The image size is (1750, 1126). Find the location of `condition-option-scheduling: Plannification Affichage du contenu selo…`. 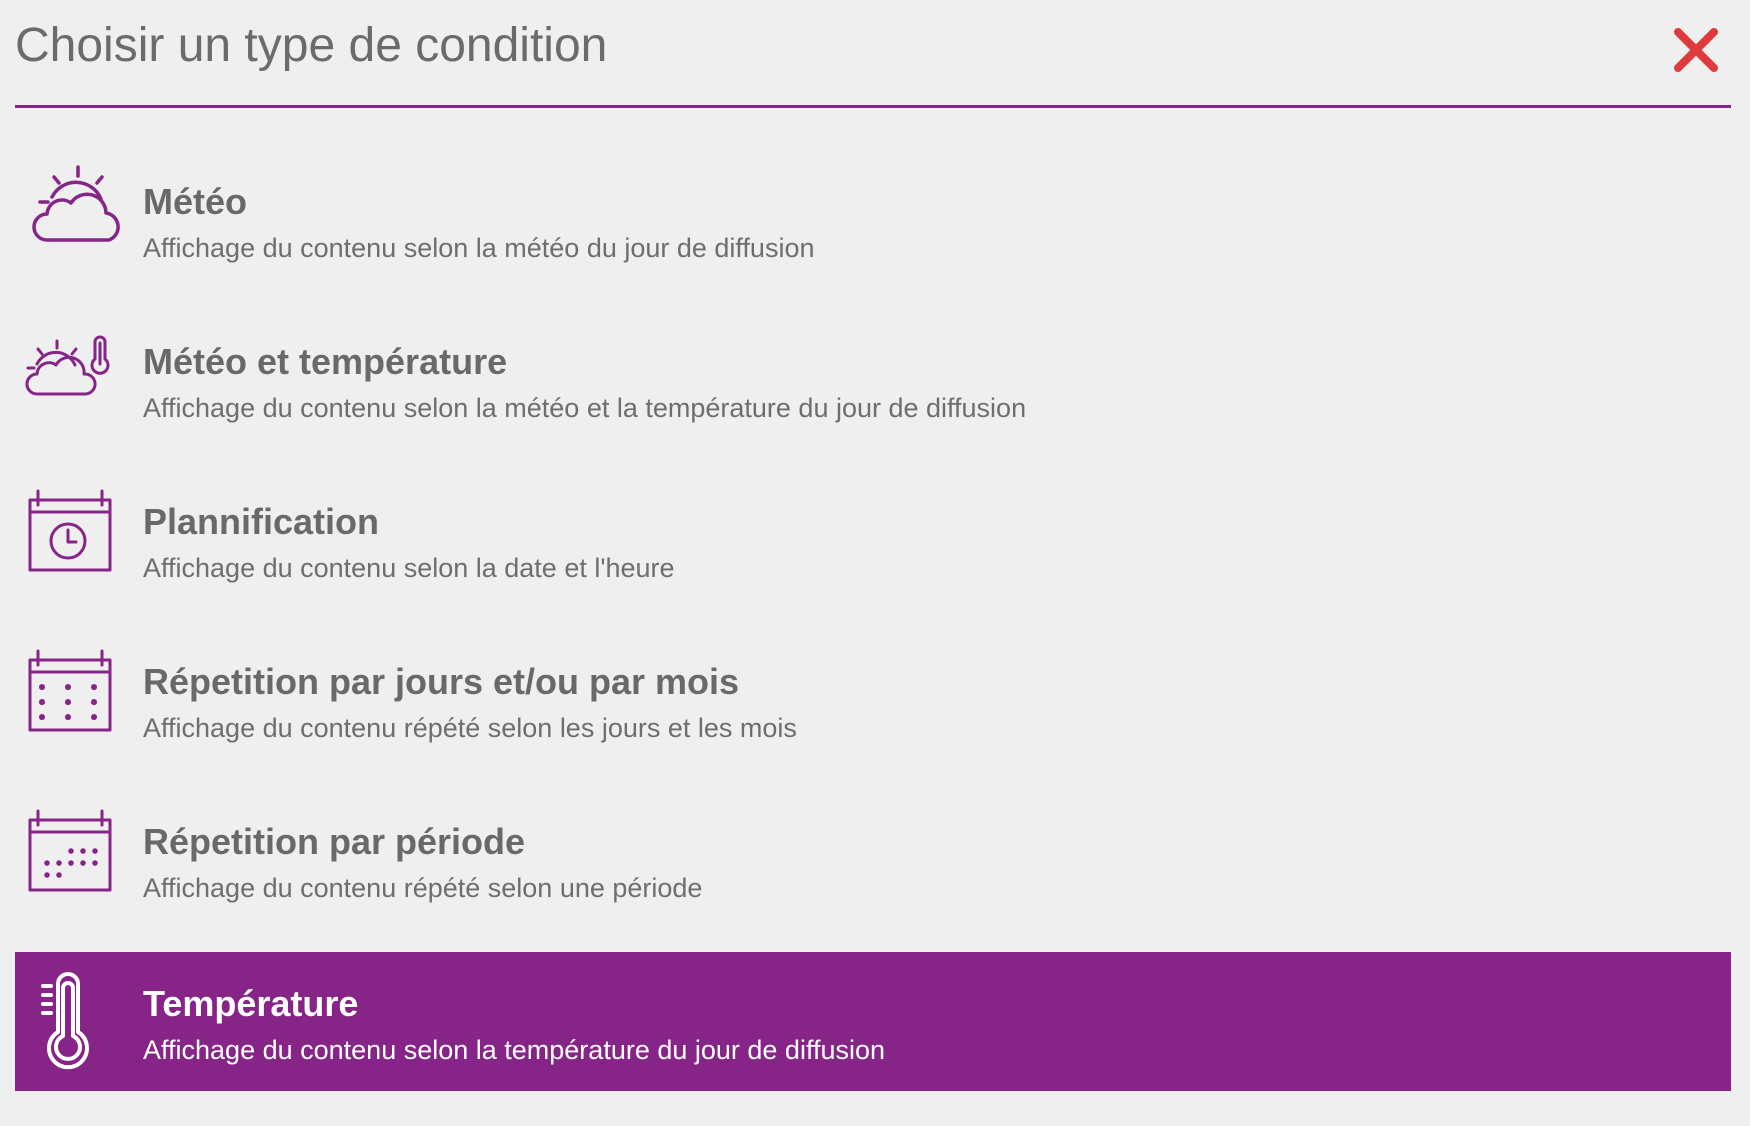

condition-option-scheduling: Plannification Affichage du contenu selo… is located at coordinates (873, 540).